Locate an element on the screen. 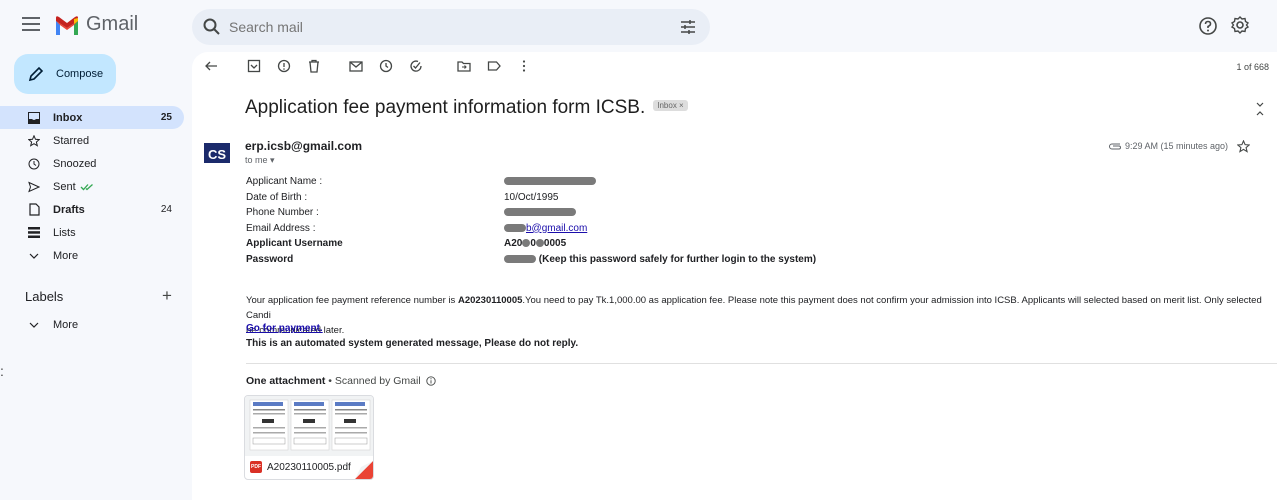  settings-gear-icon is located at coordinates (1240, 25).